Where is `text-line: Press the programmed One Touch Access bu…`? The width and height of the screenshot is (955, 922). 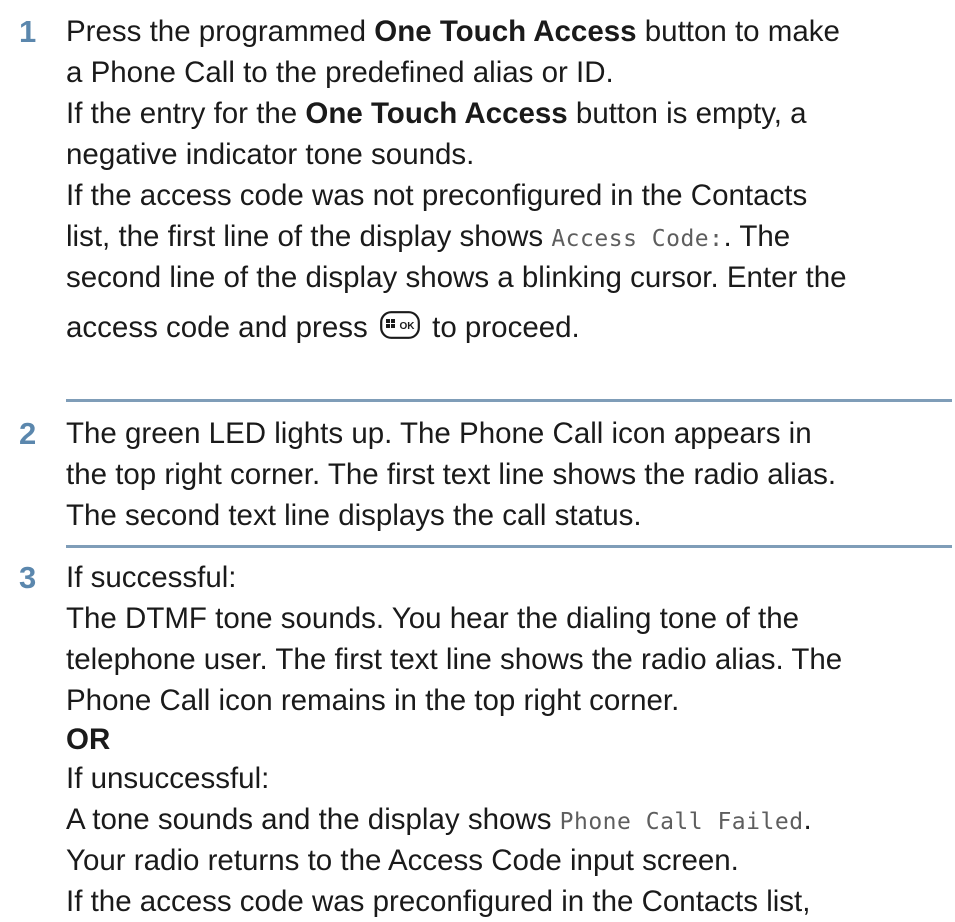
text-line: Press the programmed One Touch Access bu… is located at coordinates (508, 31).